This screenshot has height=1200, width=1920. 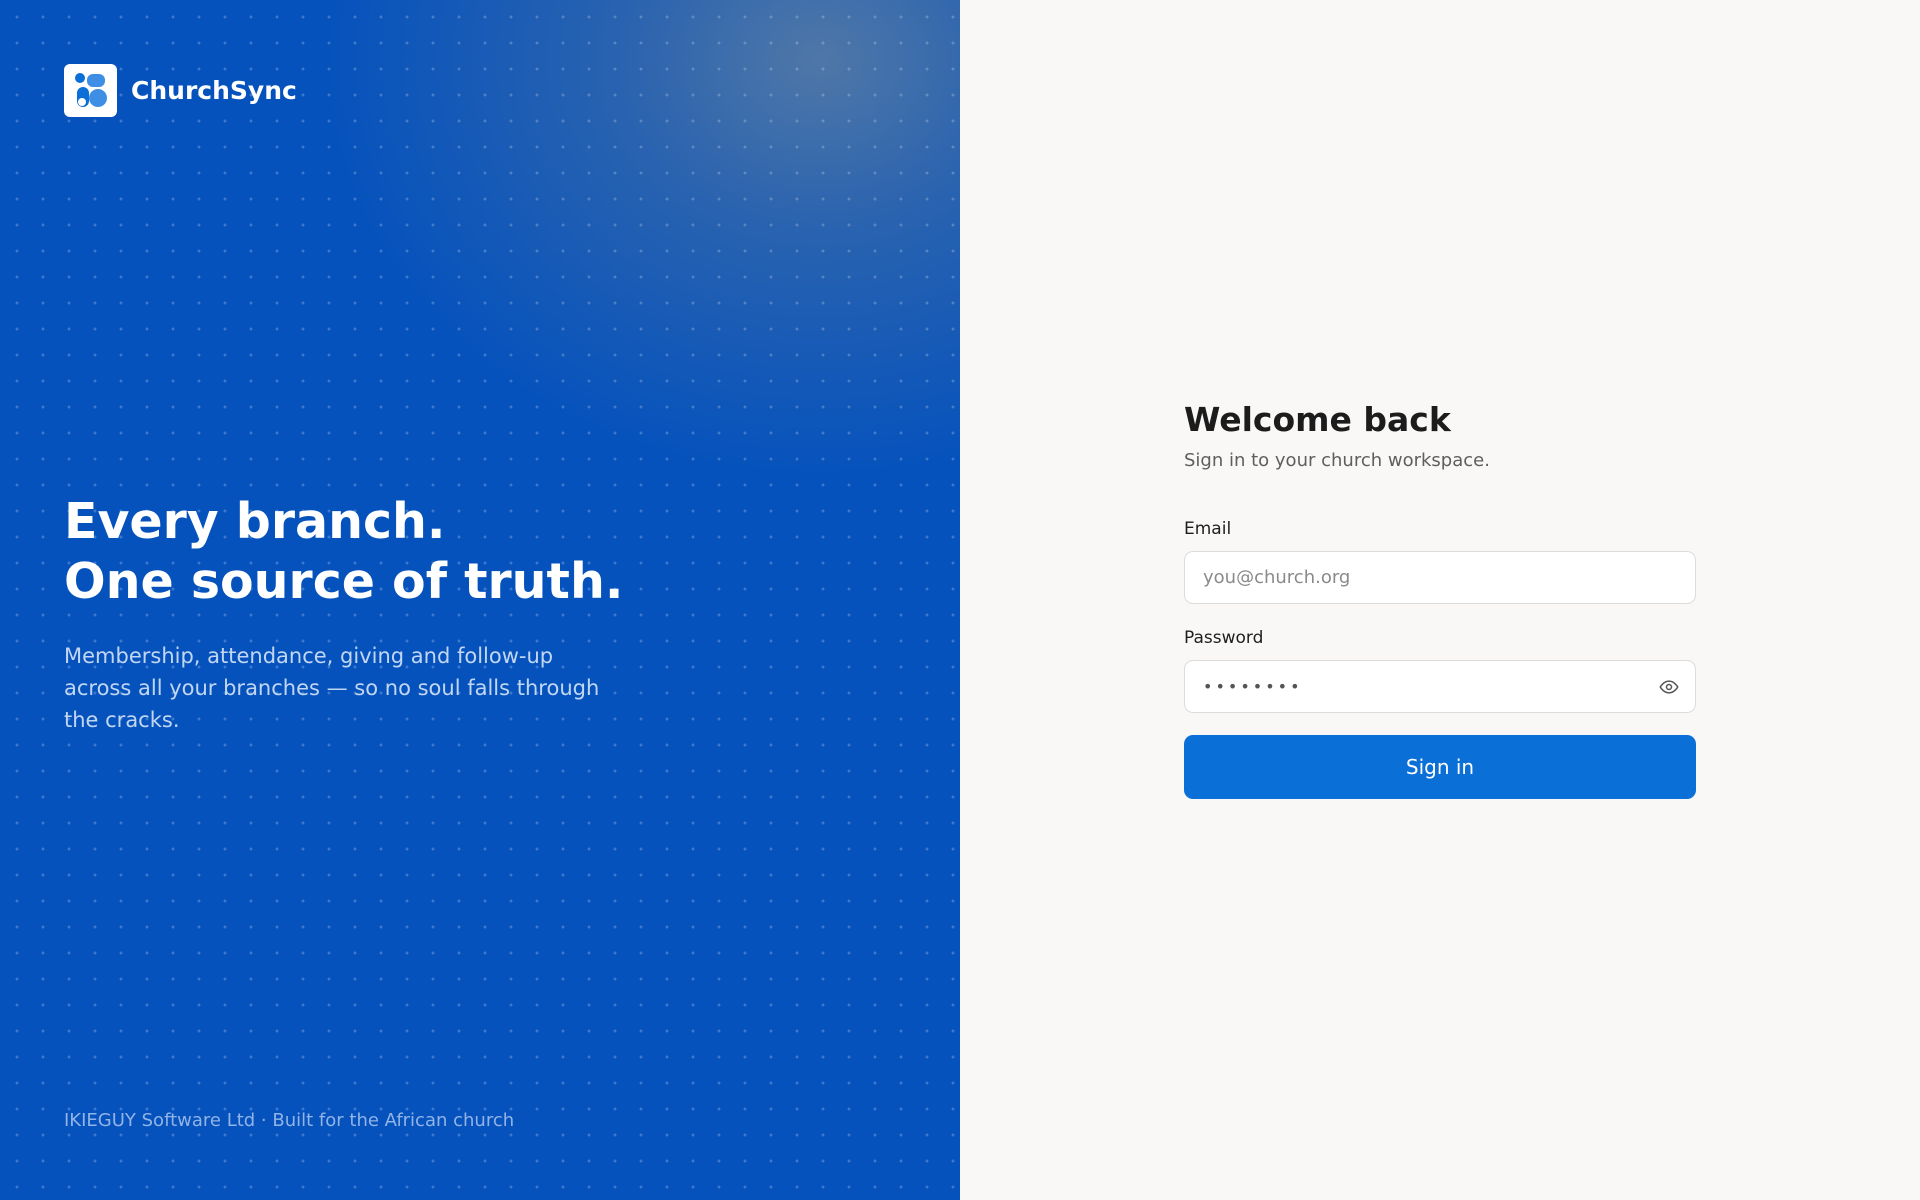 What do you see at coordinates (255, 521) in the screenshot?
I see `headline-line-1: Every branch.` at bounding box center [255, 521].